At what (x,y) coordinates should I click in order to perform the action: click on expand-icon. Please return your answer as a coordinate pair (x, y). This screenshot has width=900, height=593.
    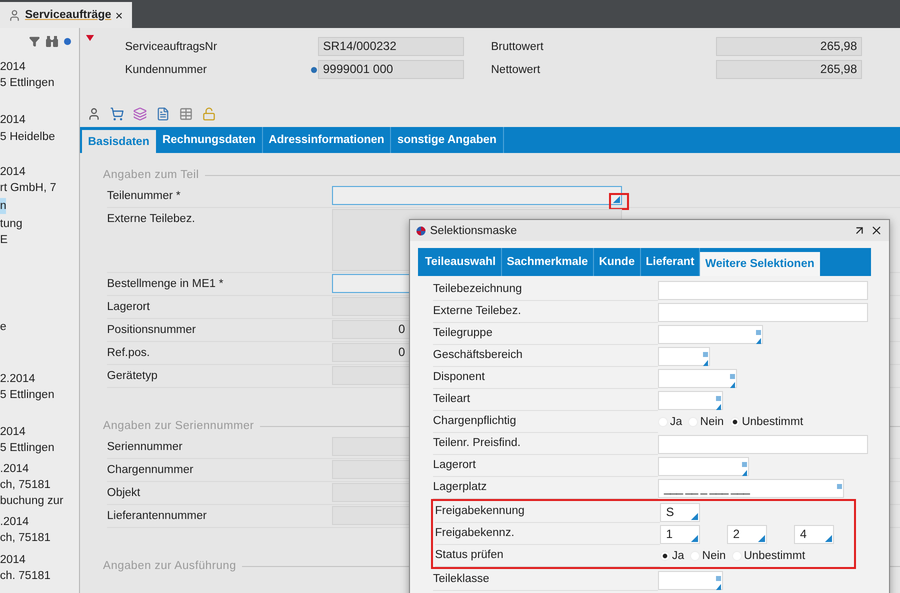
    Looking at the image, I should click on (859, 230).